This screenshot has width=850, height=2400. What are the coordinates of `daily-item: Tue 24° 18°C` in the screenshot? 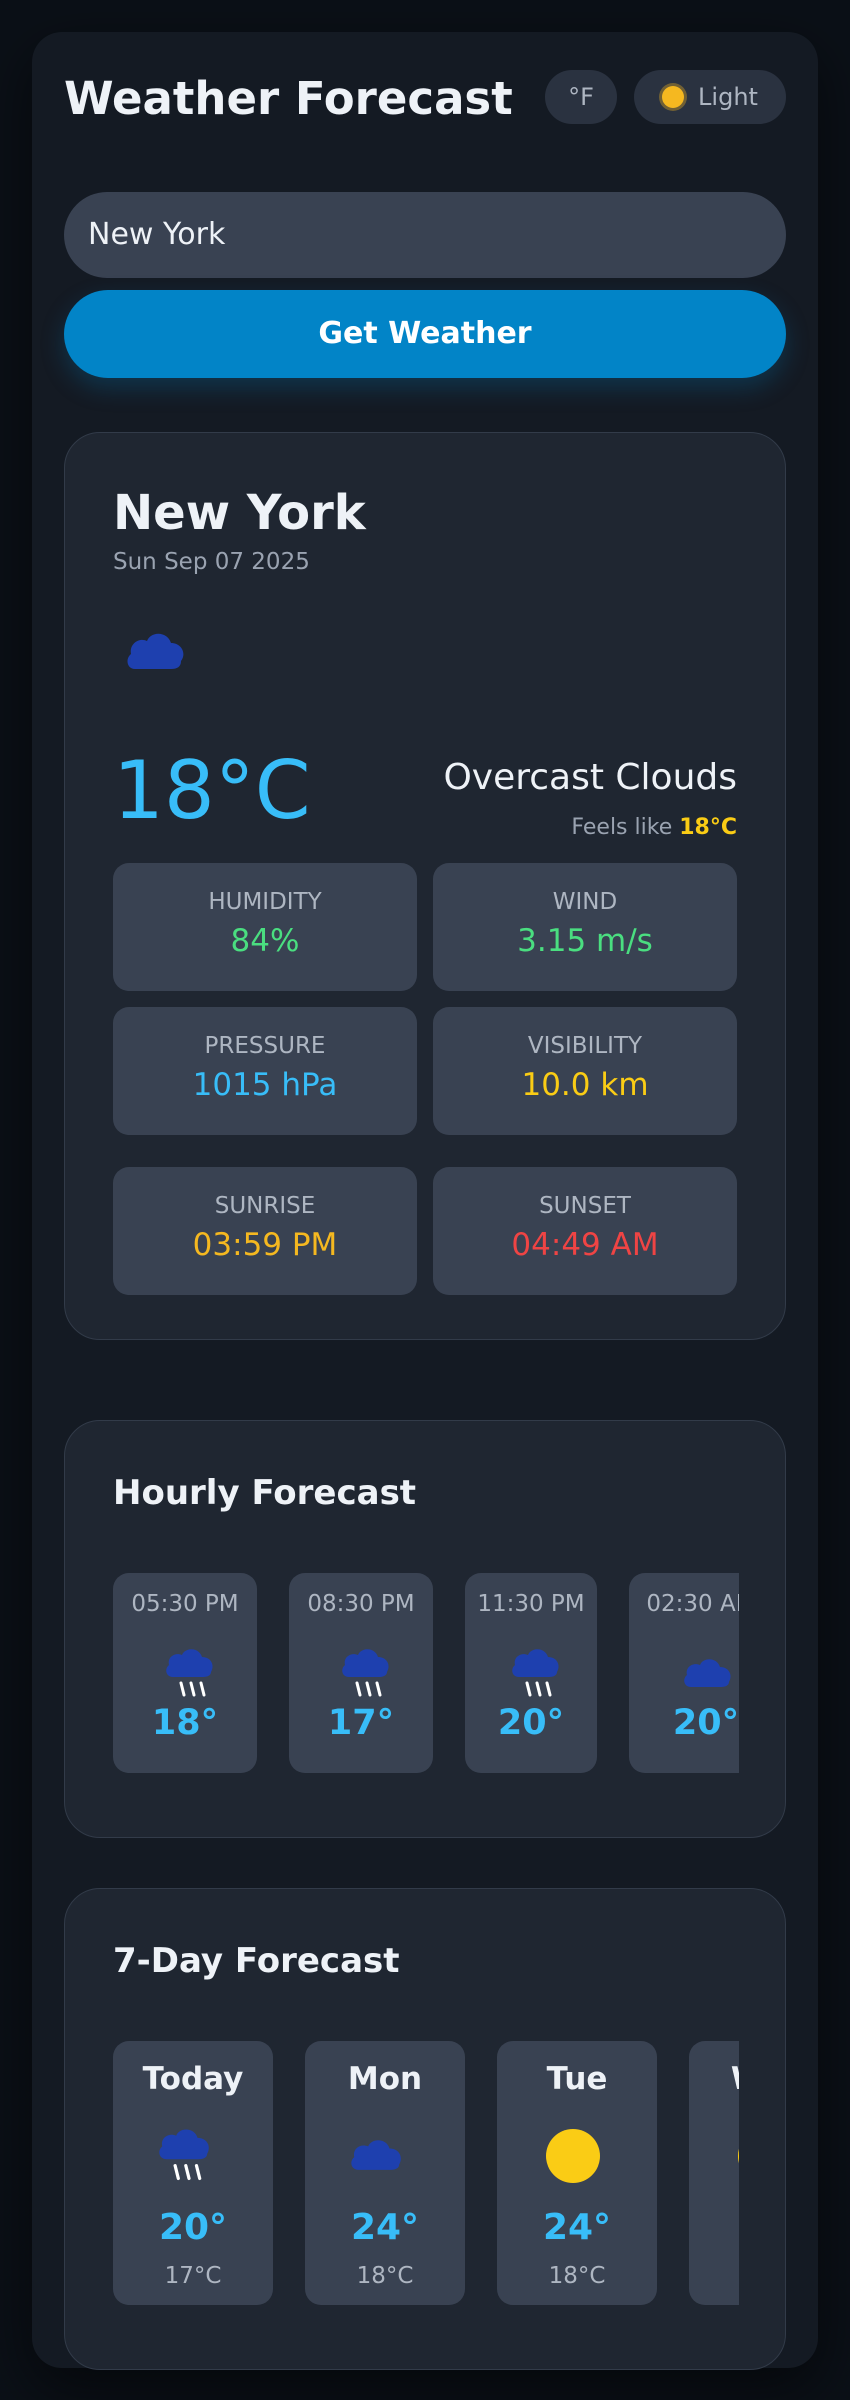 It's located at (577, 2173).